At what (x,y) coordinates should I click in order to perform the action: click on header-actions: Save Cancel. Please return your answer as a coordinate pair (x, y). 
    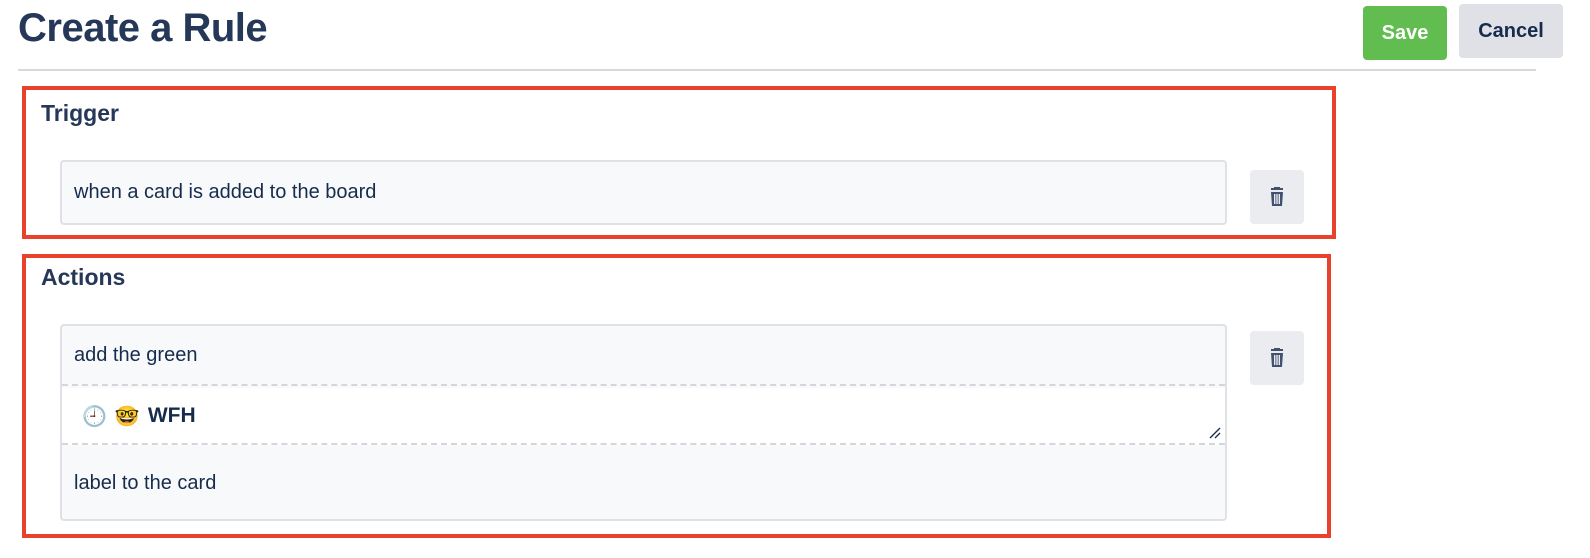
    Looking at the image, I should click on (1463, 32).